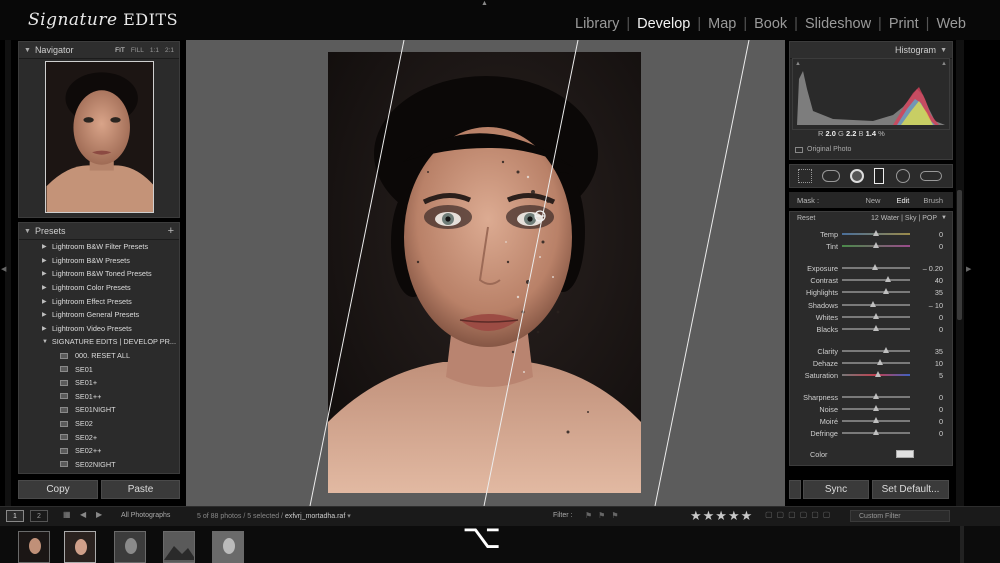 The width and height of the screenshot is (1000, 563). Describe the element at coordinates (798, 64) in the screenshot. I see `shadow-clipping-icon: ▲` at that location.